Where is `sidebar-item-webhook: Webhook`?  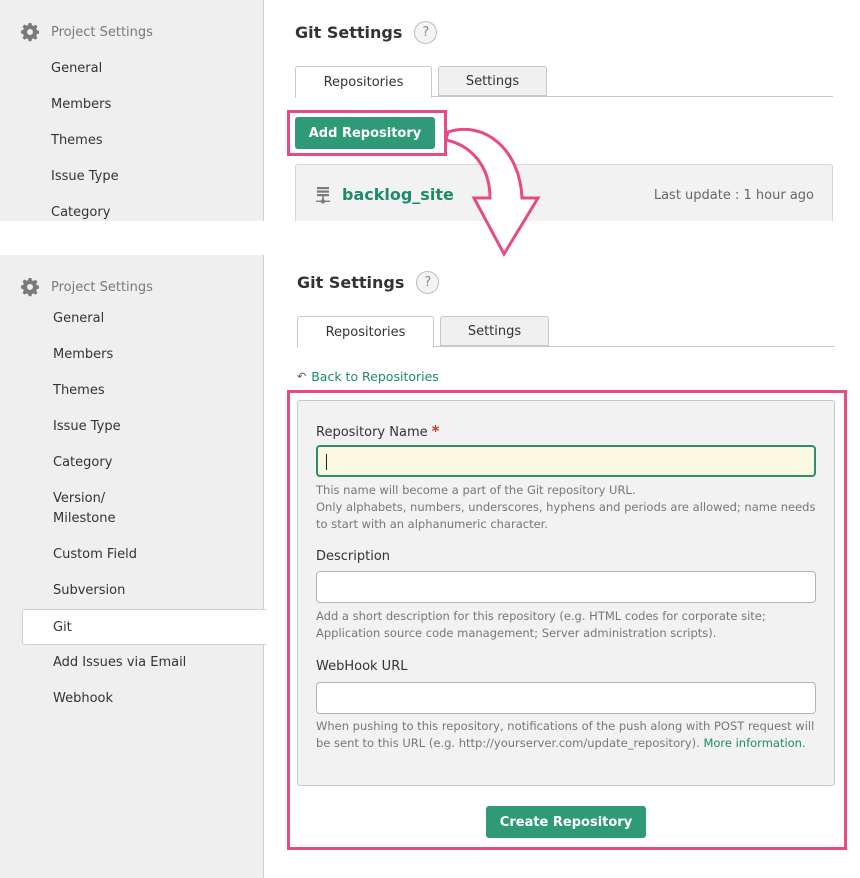 sidebar-item-webhook: Webhook is located at coordinates (83, 699).